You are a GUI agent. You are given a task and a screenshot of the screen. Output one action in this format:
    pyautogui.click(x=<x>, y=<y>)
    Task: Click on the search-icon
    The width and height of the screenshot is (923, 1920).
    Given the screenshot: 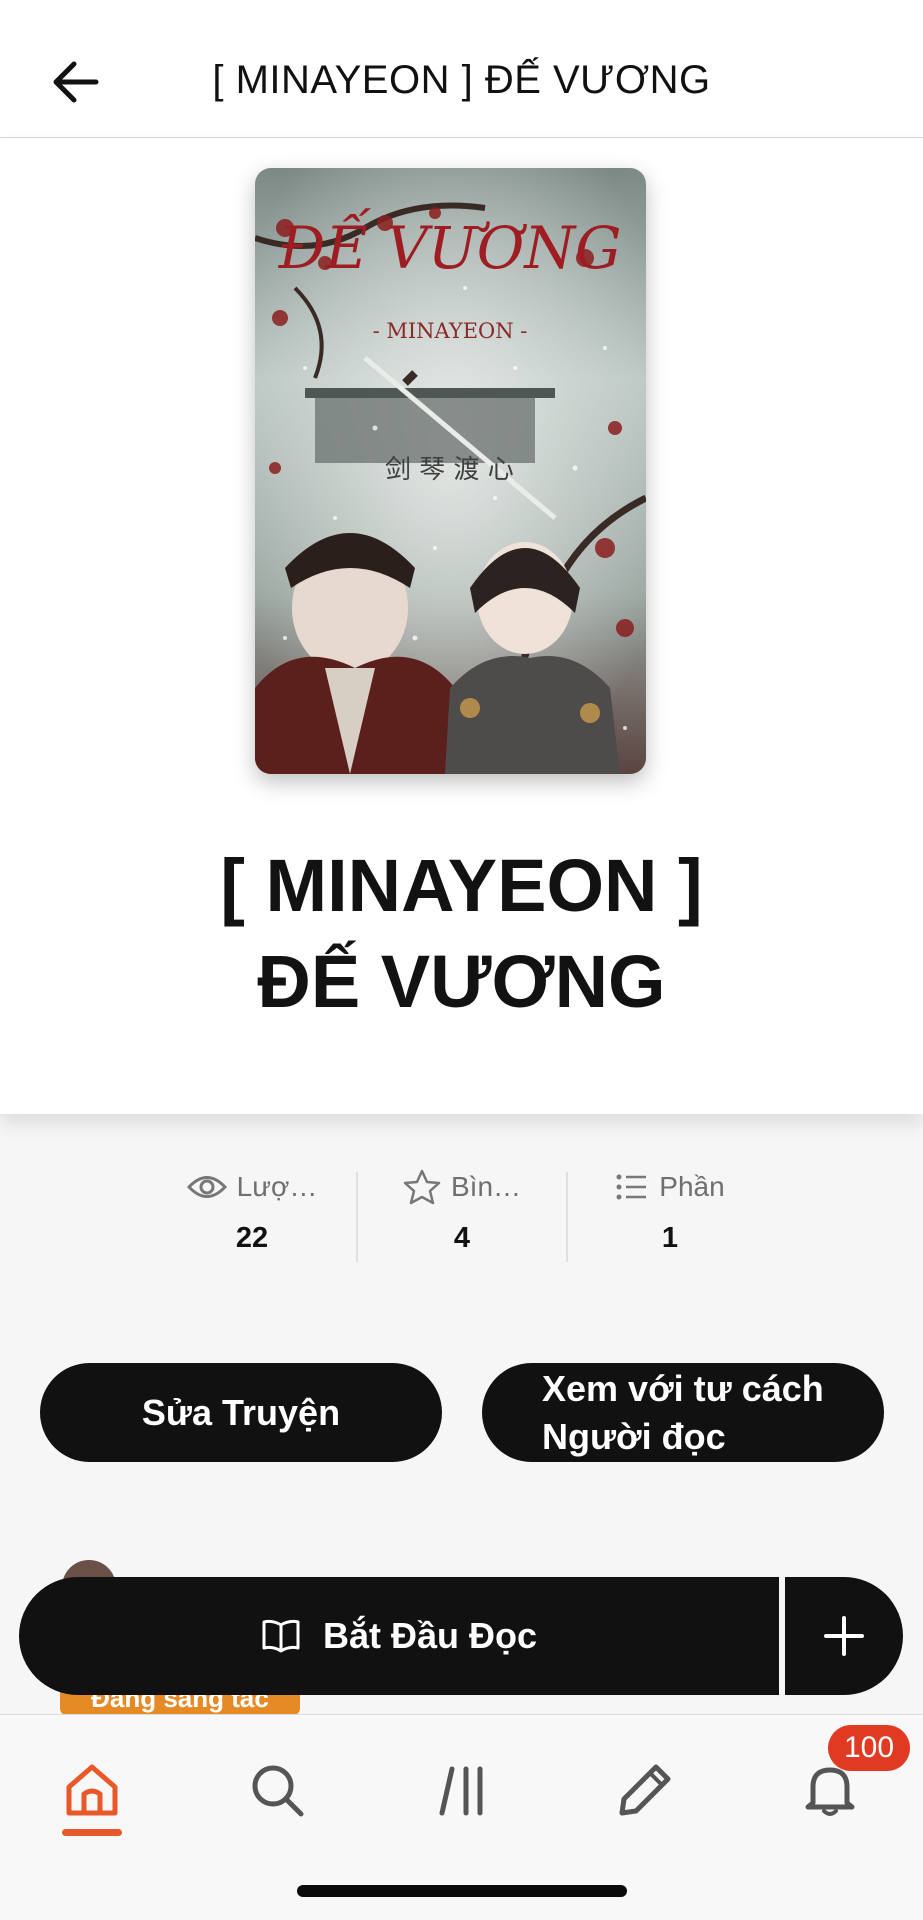 What is the action you would take?
    pyautogui.click(x=278, y=1791)
    